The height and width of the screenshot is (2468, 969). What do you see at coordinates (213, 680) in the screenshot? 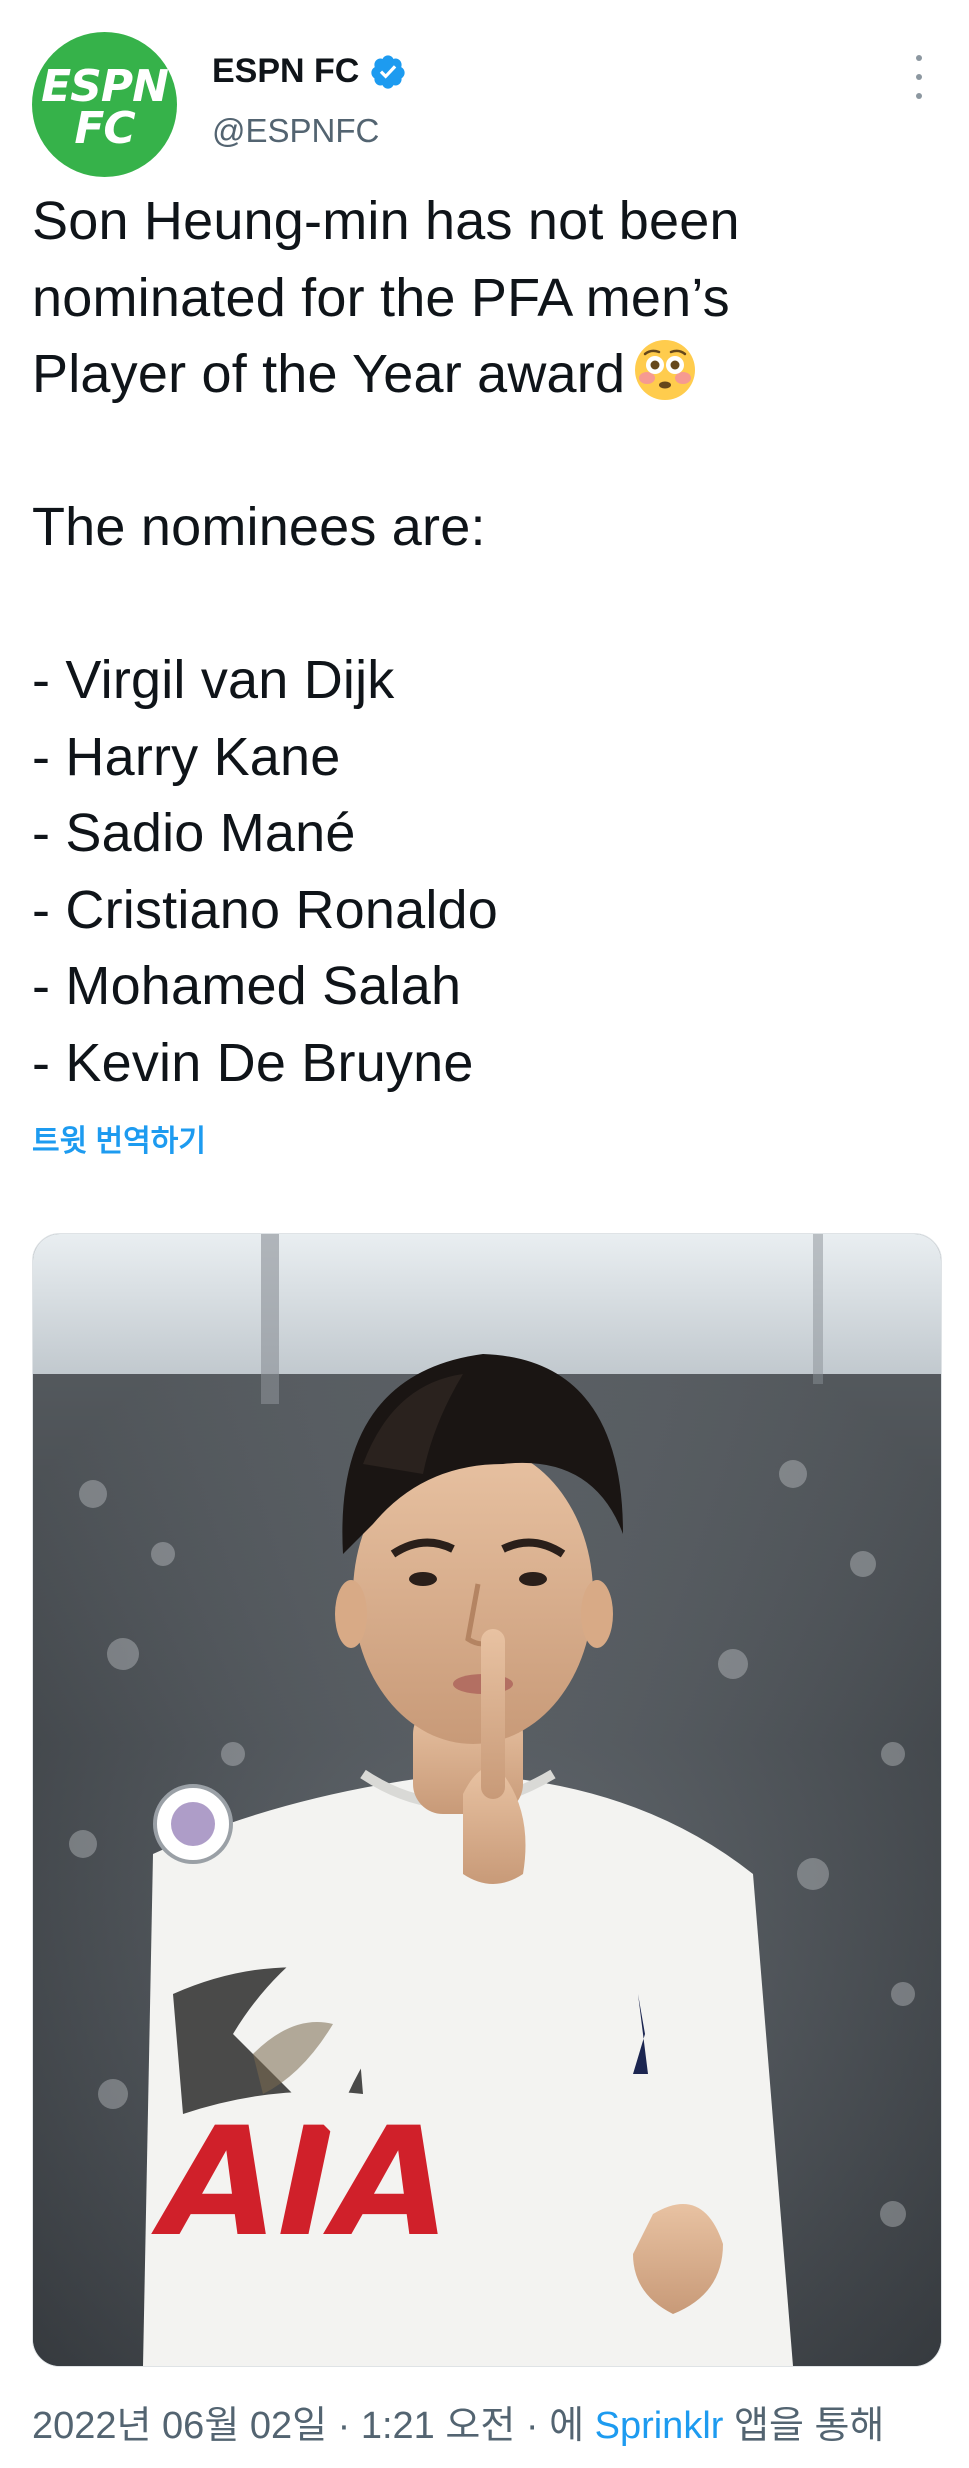
I see `nominee-line: - Virgil van Dijk` at bounding box center [213, 680].